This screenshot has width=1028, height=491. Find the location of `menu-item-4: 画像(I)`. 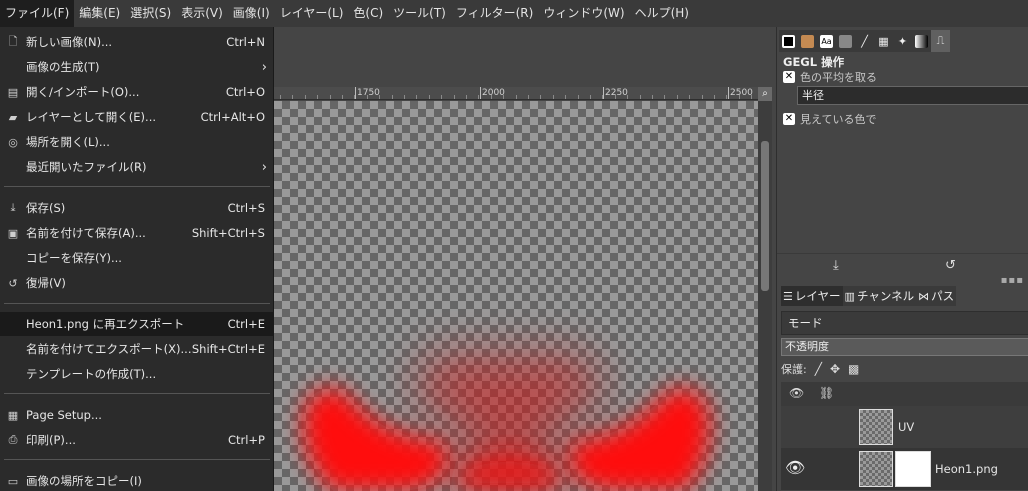

menu-item-4: 画像(I) is located at coordinates (251, 13).